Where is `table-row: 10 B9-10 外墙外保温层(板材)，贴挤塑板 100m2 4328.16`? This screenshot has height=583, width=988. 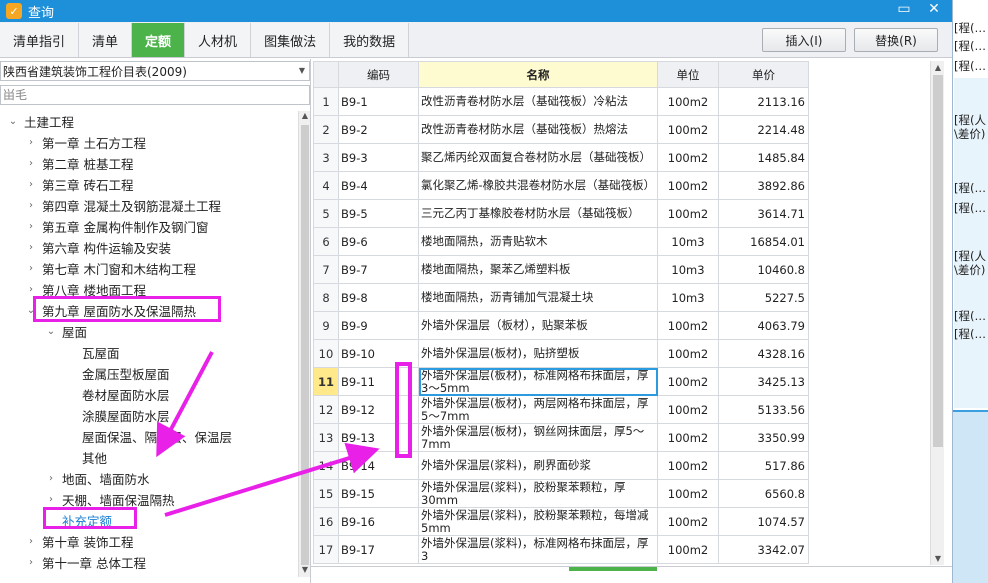 table-row: 10 B9-10 外墙外保温层(板材)，贴挤塑板 100m2 4328.16 is located at coordinates (561, 353).